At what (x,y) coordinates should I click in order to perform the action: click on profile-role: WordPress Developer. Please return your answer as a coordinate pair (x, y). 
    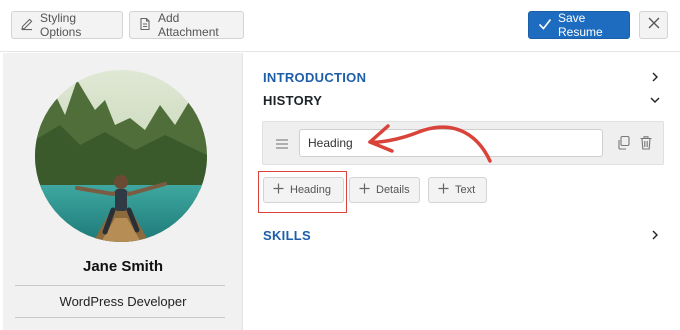
    Looking at the image, I should click on (123, 301).